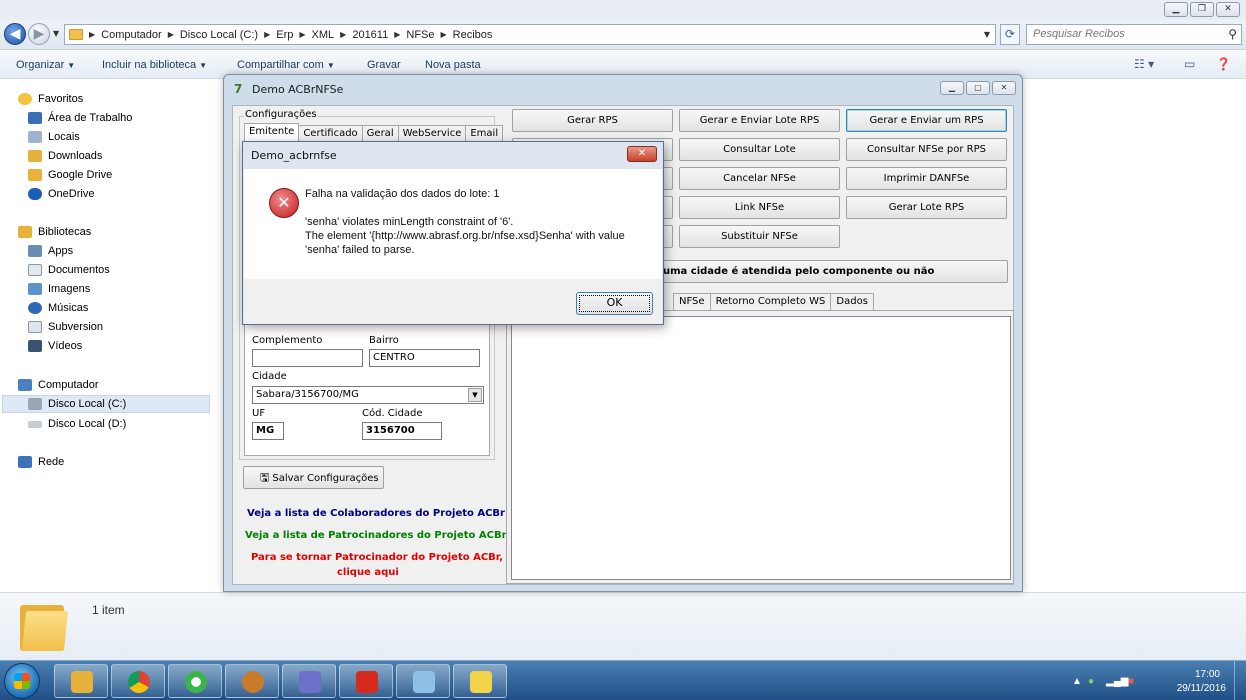  What do you see at coordinates (420, 35) in the screenshot?
I see `breadcrumb-nfse: NFSe` at bounding box center [420, 35].